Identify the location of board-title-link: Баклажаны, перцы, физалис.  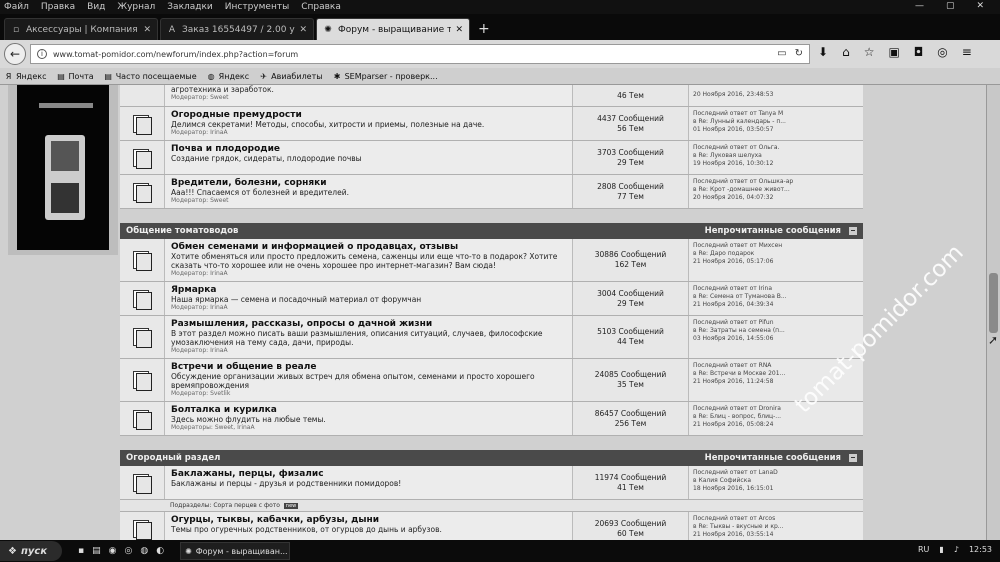
(368, 474).